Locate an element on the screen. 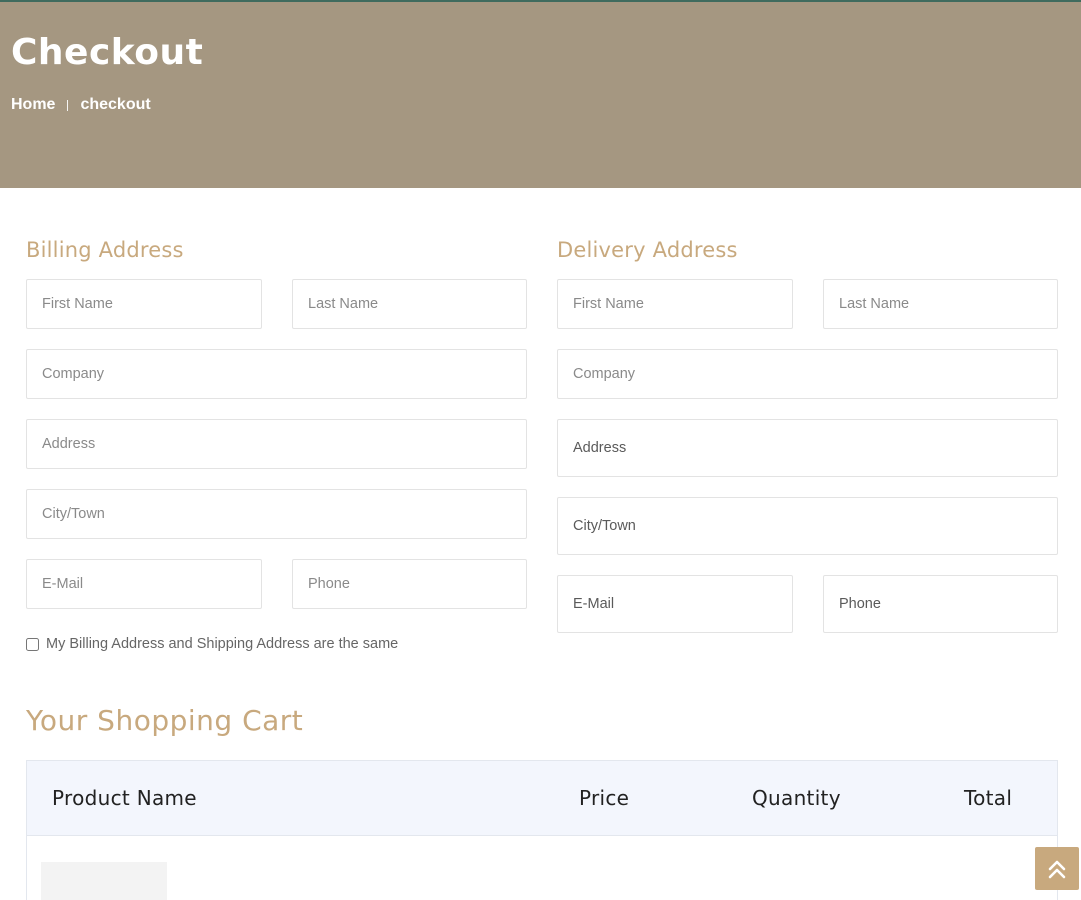  delivery-phone-input is located at coordinates (940, 604).